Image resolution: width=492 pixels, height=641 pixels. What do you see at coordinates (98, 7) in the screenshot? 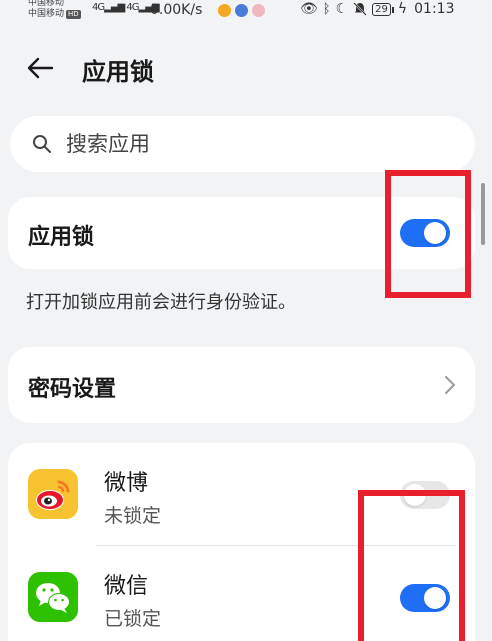
I see `signal-1-label: 4G` at bounding box center [98, 7].